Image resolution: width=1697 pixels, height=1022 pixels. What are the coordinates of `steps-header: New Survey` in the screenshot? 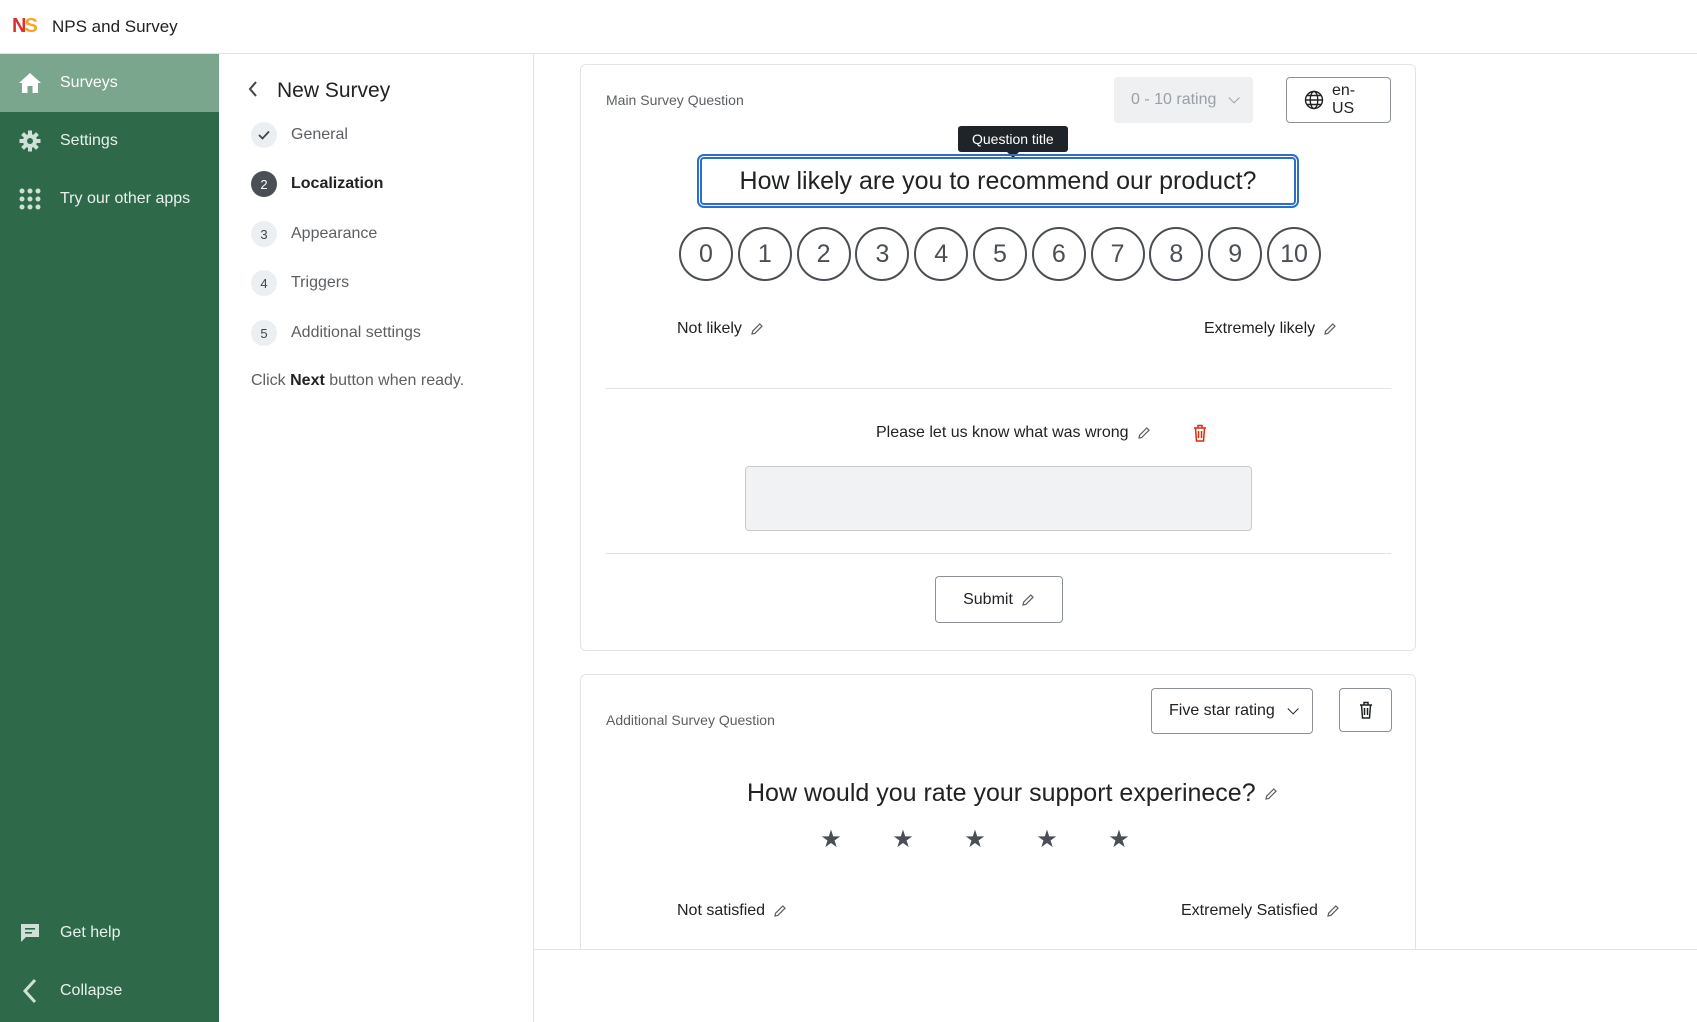 It's located at (318, 91).